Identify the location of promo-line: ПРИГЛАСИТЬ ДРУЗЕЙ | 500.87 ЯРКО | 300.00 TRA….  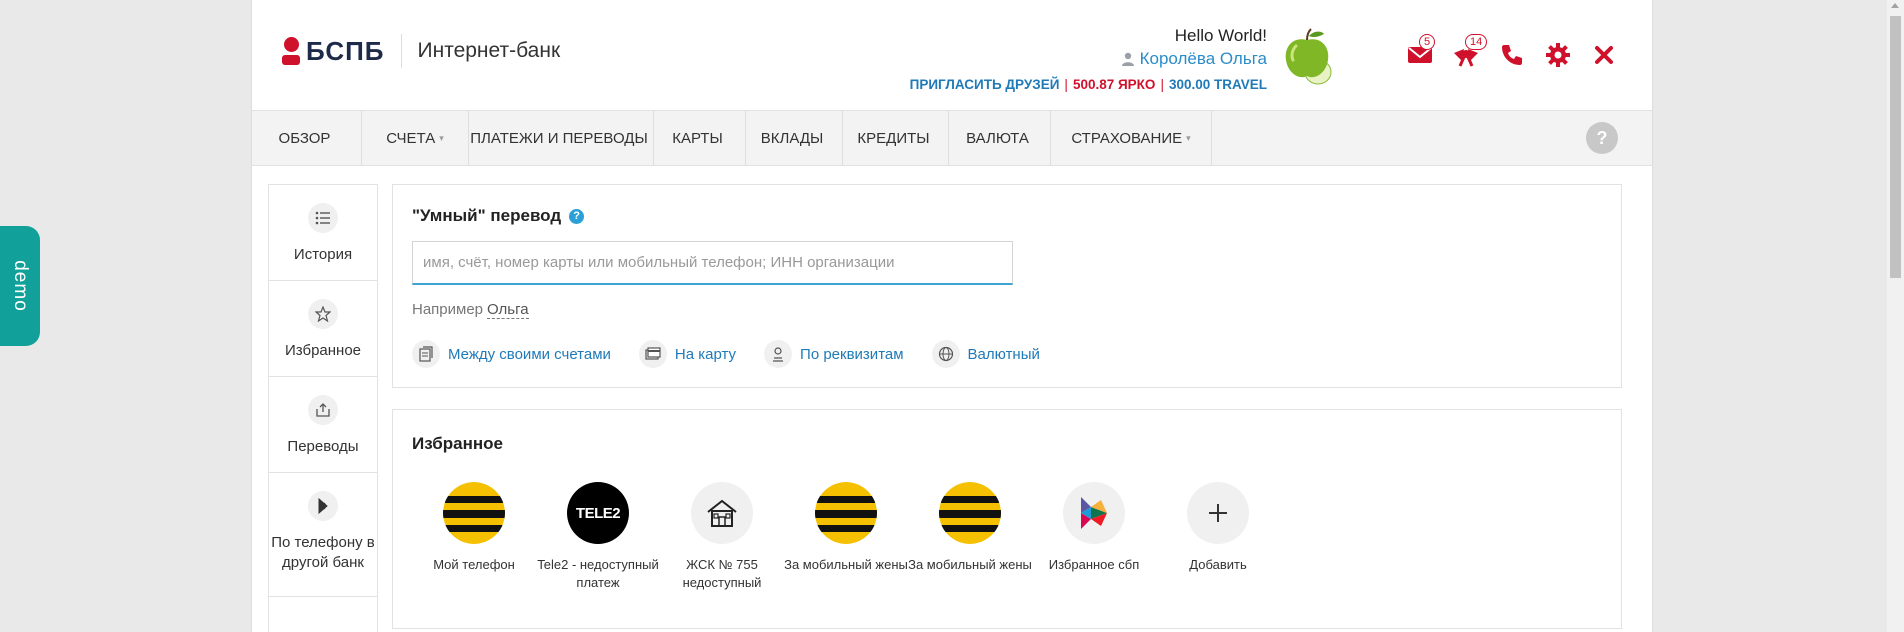
(1088, 84).